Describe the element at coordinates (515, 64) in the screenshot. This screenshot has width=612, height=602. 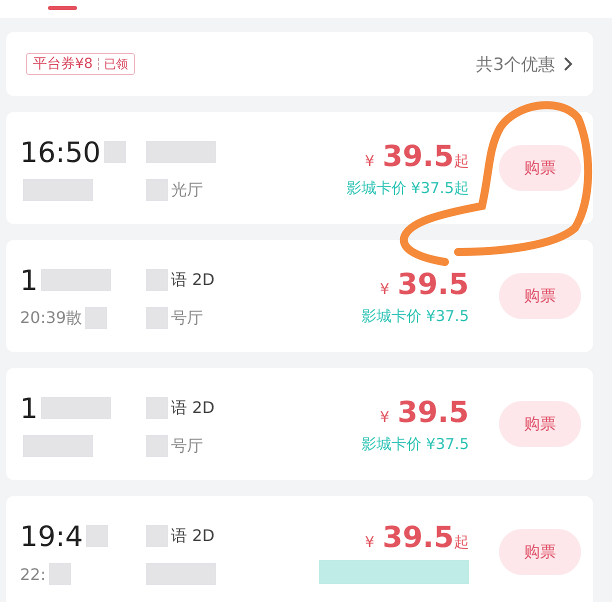
I see `offers-link: 共3个优惠` at that location.